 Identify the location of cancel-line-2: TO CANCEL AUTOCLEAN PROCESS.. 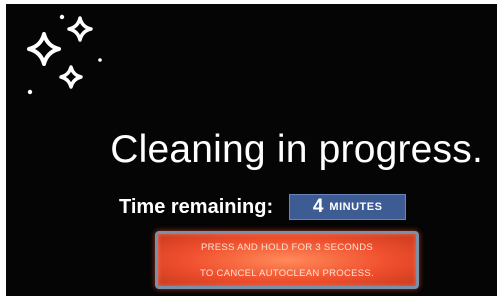
(287, 273).